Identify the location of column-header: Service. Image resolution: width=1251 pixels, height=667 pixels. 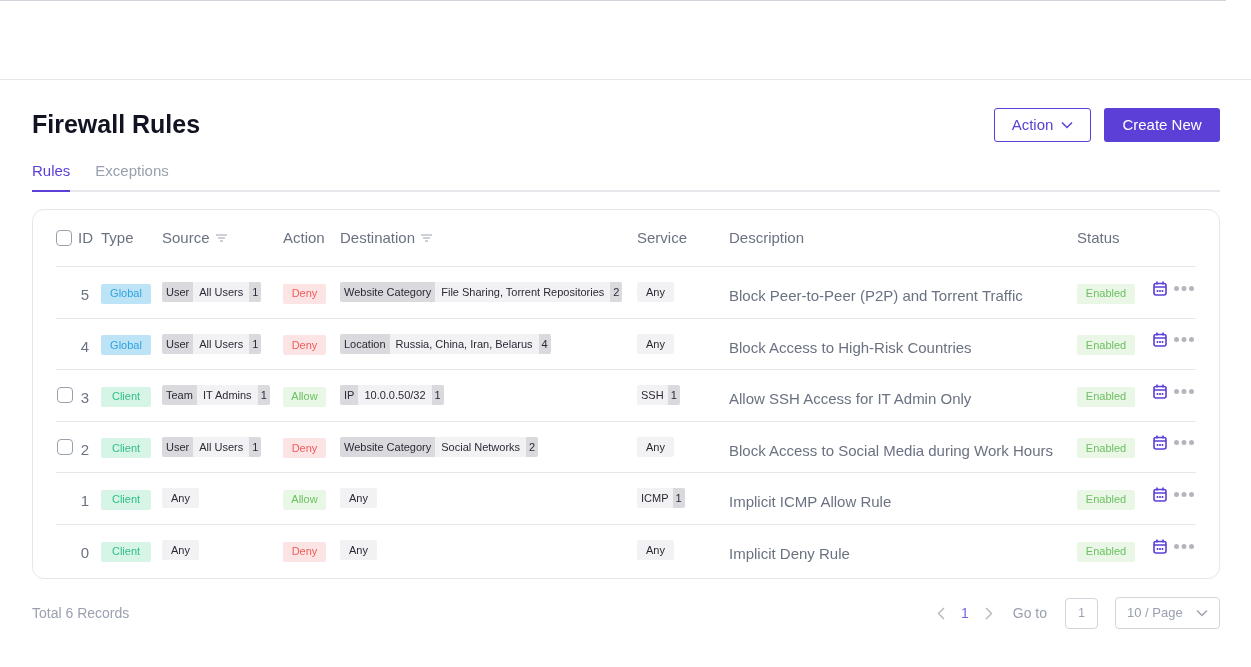
(662, 237).